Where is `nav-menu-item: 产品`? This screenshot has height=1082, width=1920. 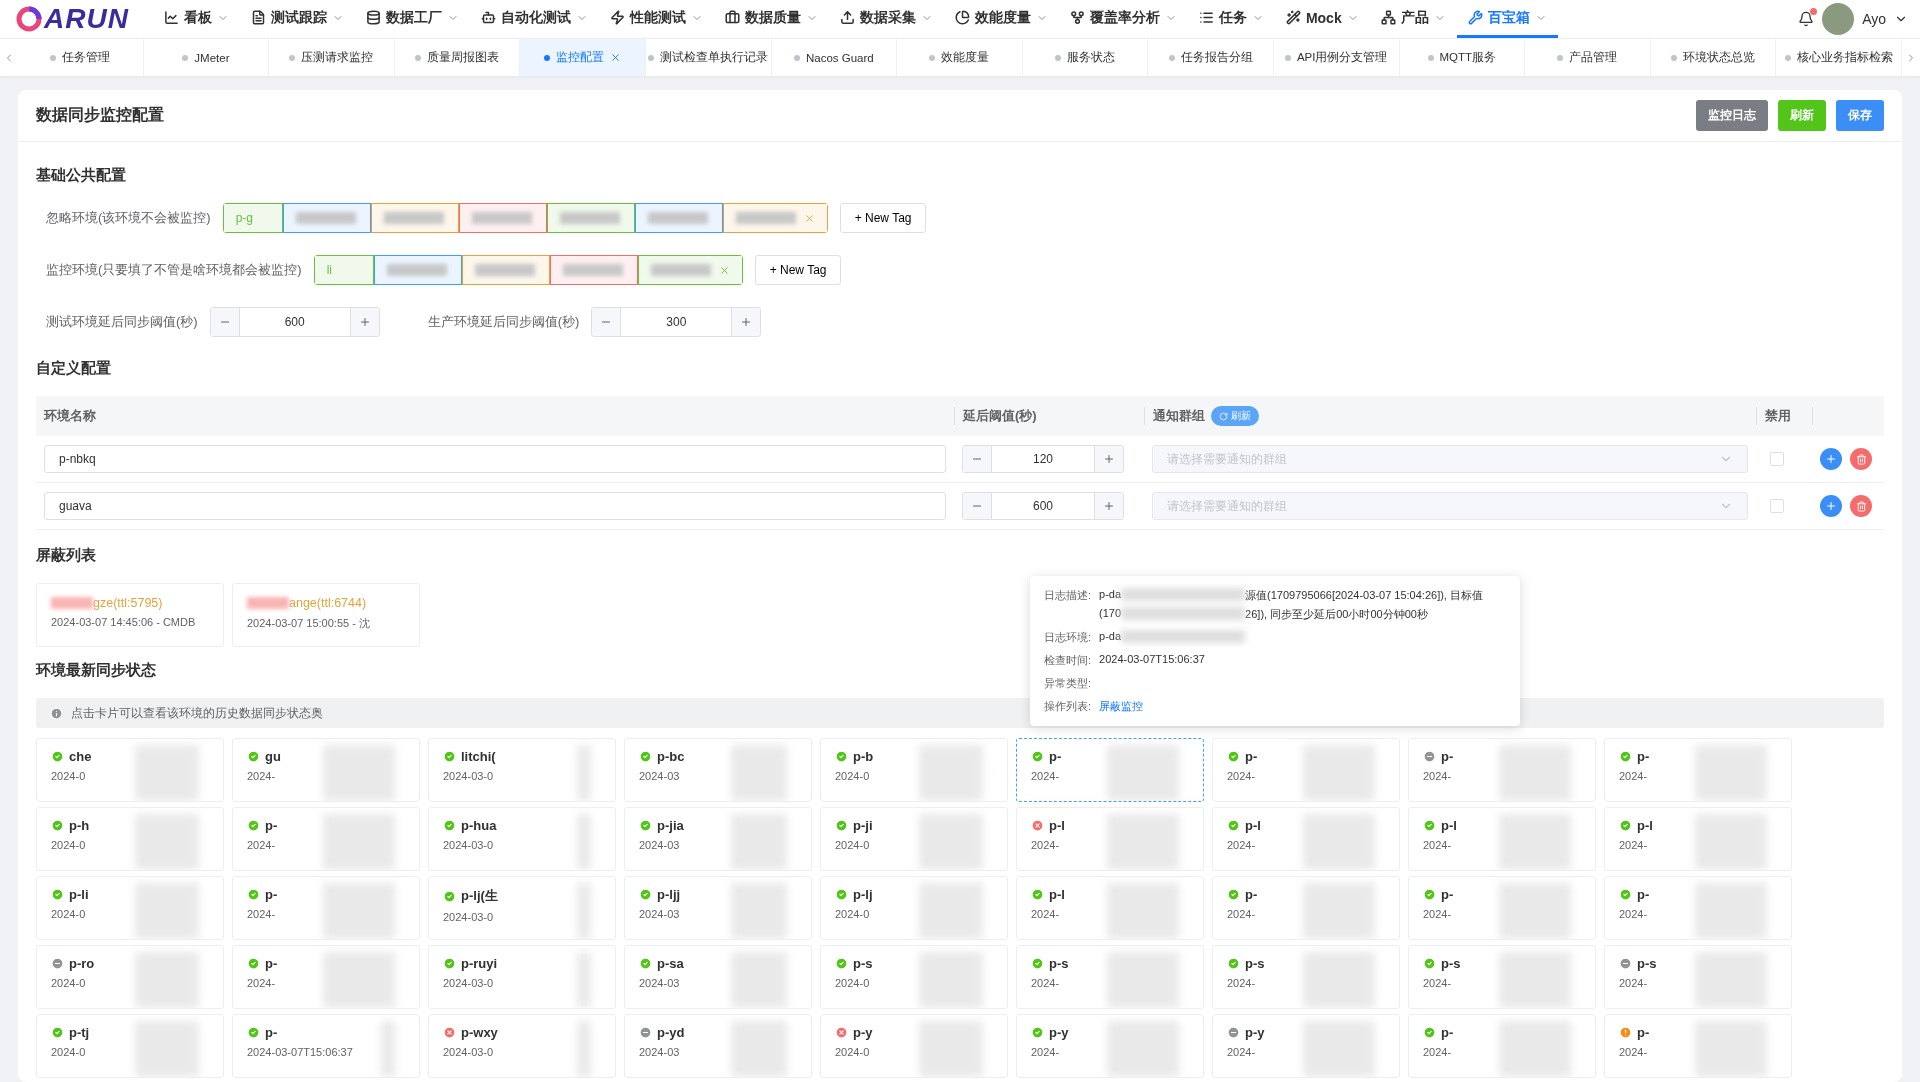 nav-menu-item: 产品 is located at coordinates (1413, 19).